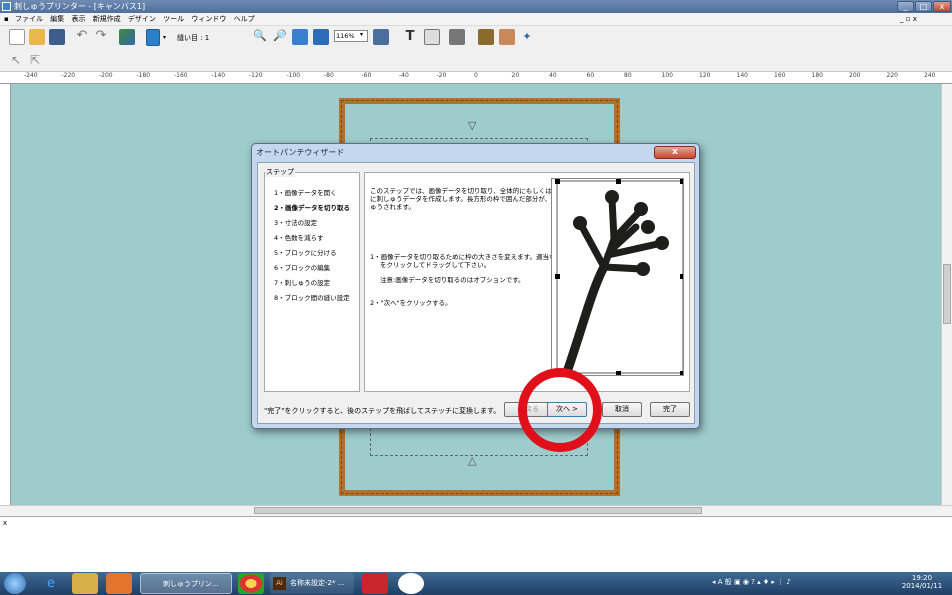  What do you see at coordinates (260, 37) in the screenshot?
I see `zoom-in-icon: 🔍` at bounding box center [260, 37].